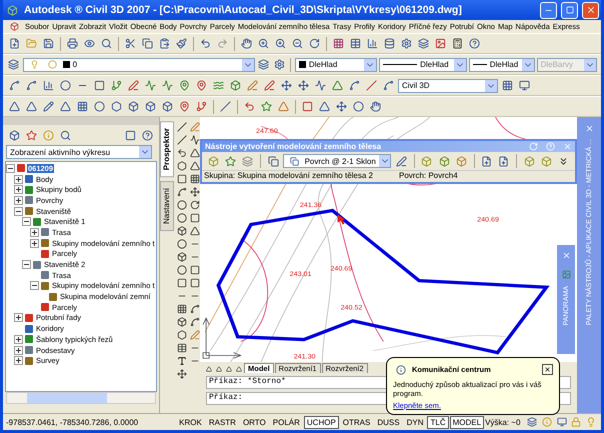 This screenshot has width=604, height=433. I want to click on side-tab: Prospektor, so click(167, 149).